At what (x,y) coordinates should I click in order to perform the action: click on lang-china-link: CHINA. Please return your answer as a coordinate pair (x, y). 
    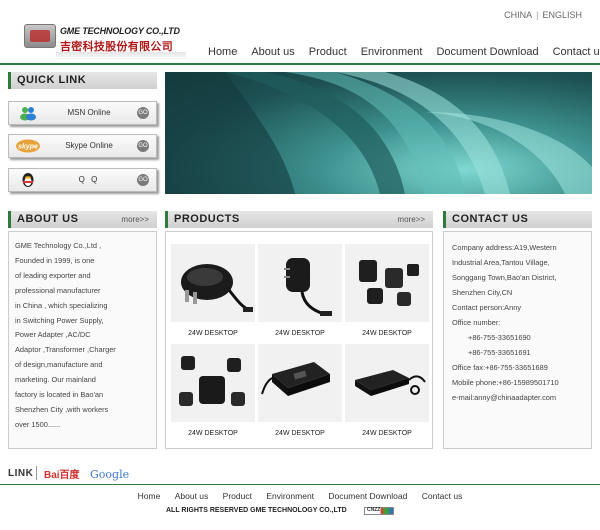
    Looking at the image, I should click on (518, 15).